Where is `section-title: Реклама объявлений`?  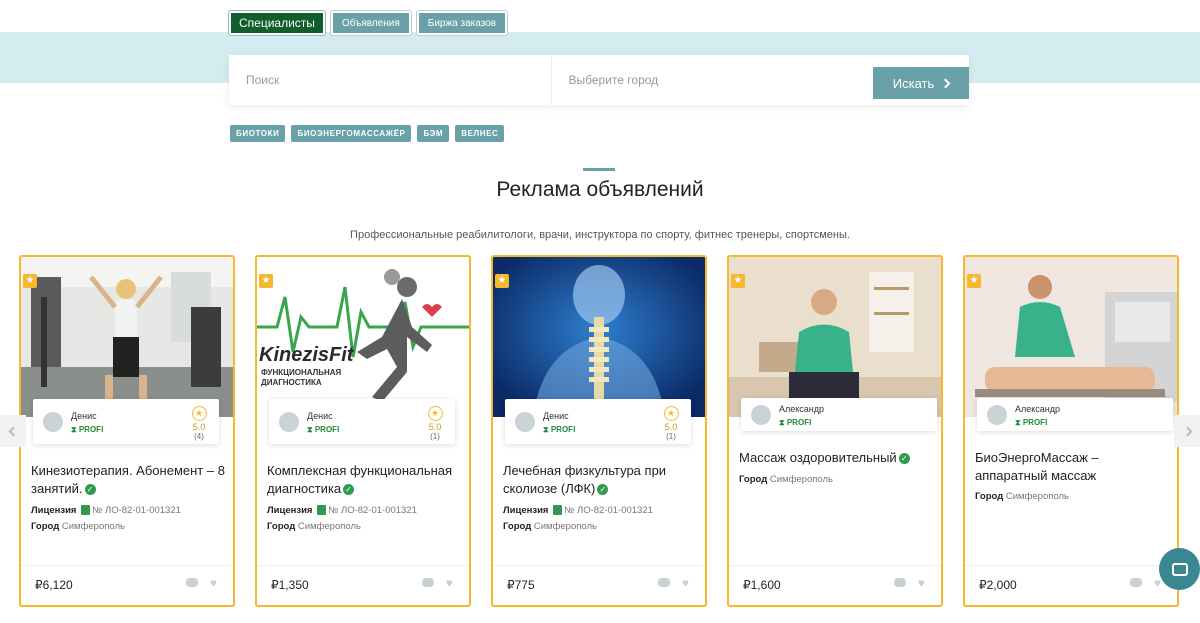 section-title: Реклама объявлений is located at coordinates (600, 189).